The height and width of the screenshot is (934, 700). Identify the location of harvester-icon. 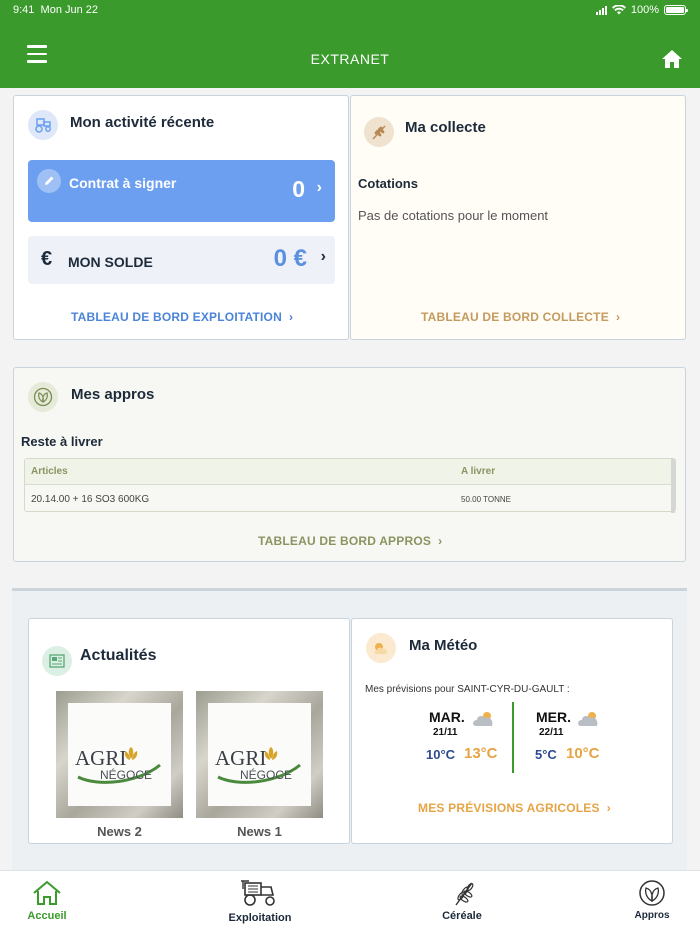
(258, 893).